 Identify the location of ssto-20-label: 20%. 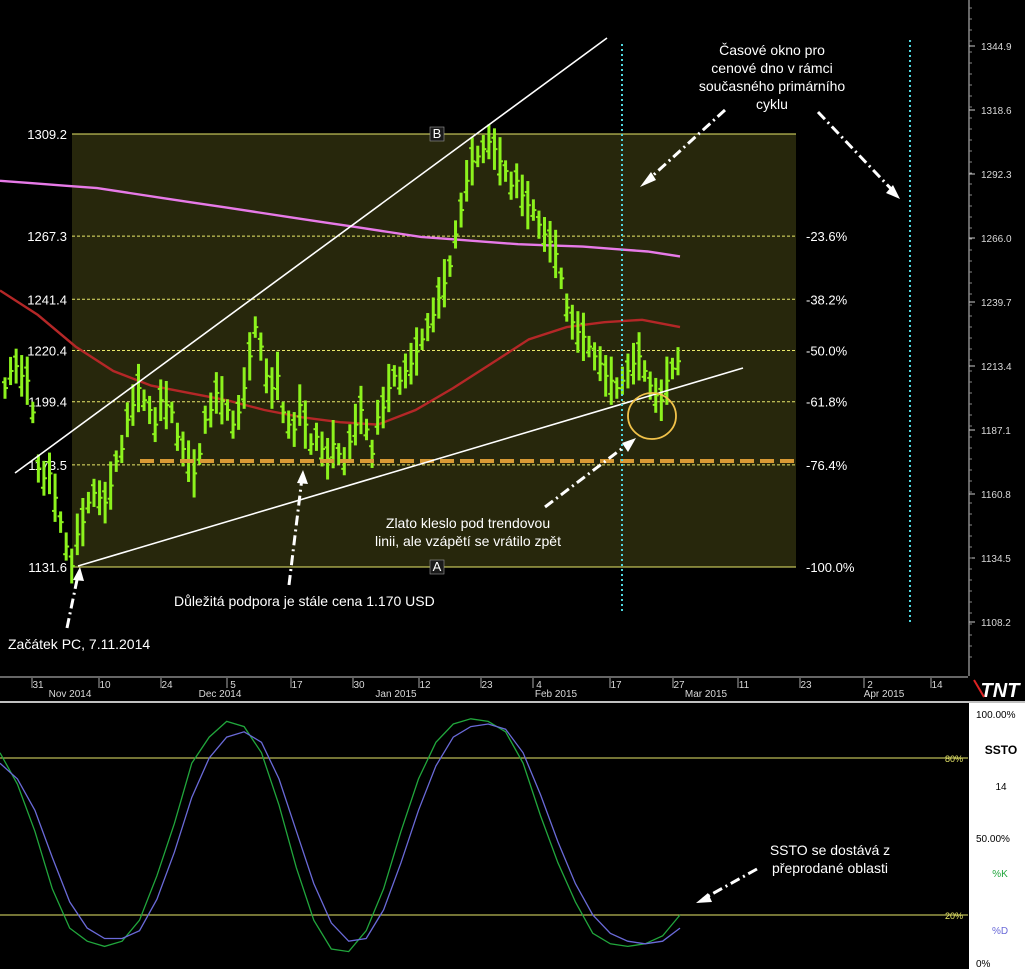
(954, 916).